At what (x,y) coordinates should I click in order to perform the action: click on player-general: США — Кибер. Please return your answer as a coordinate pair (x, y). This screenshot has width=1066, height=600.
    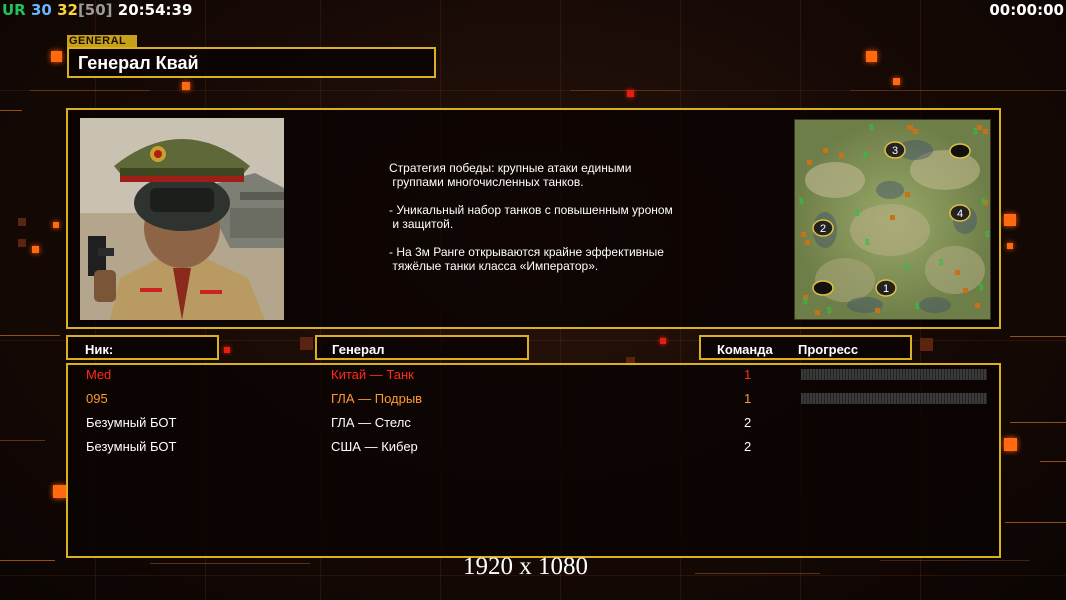
    Looking at the image, I should click on (374, 446).